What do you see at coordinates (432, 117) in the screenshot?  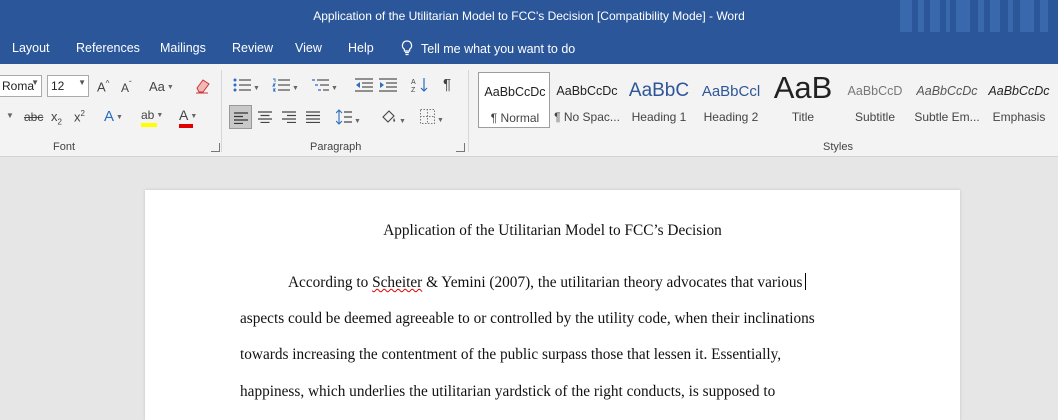 I see `borders-icon: ▼` at bounding box center [432, 117].